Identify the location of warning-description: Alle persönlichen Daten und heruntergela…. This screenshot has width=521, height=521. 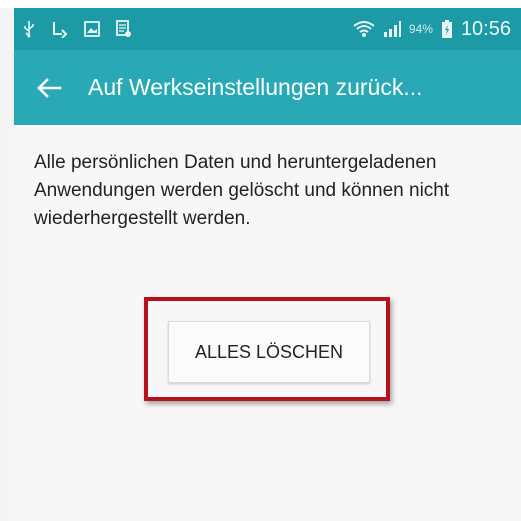
(242, 190).